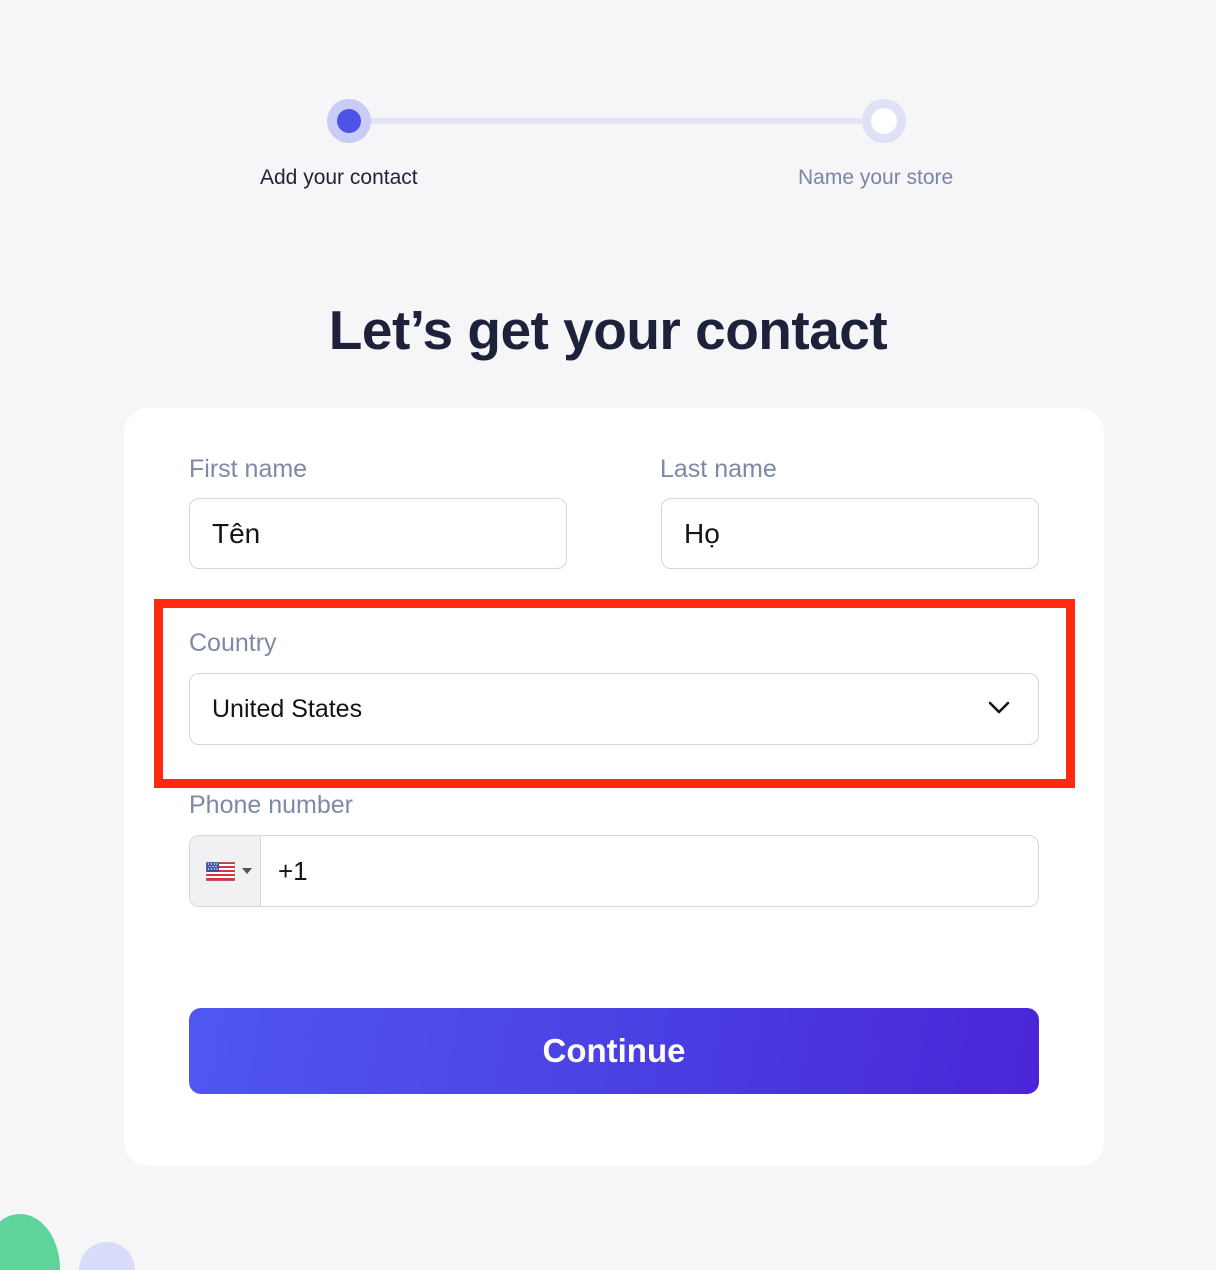  Describe the element at coordinates (718, 469) in the screenshot. I see `last-name-label: Last name` at that location.